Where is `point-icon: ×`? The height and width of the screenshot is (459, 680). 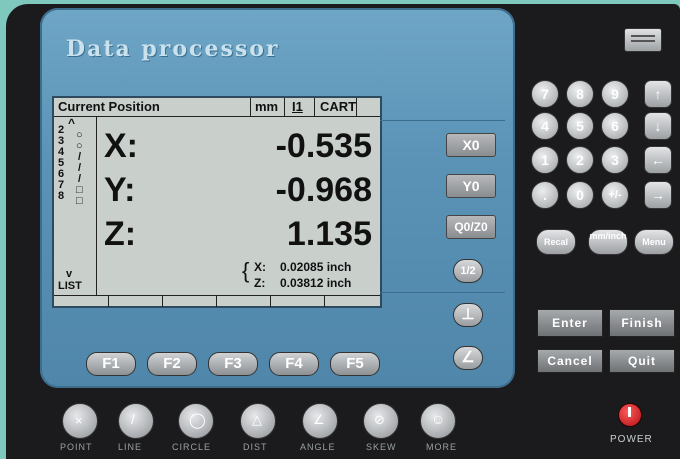 point-icon: × is located at coordinates (79, 420).